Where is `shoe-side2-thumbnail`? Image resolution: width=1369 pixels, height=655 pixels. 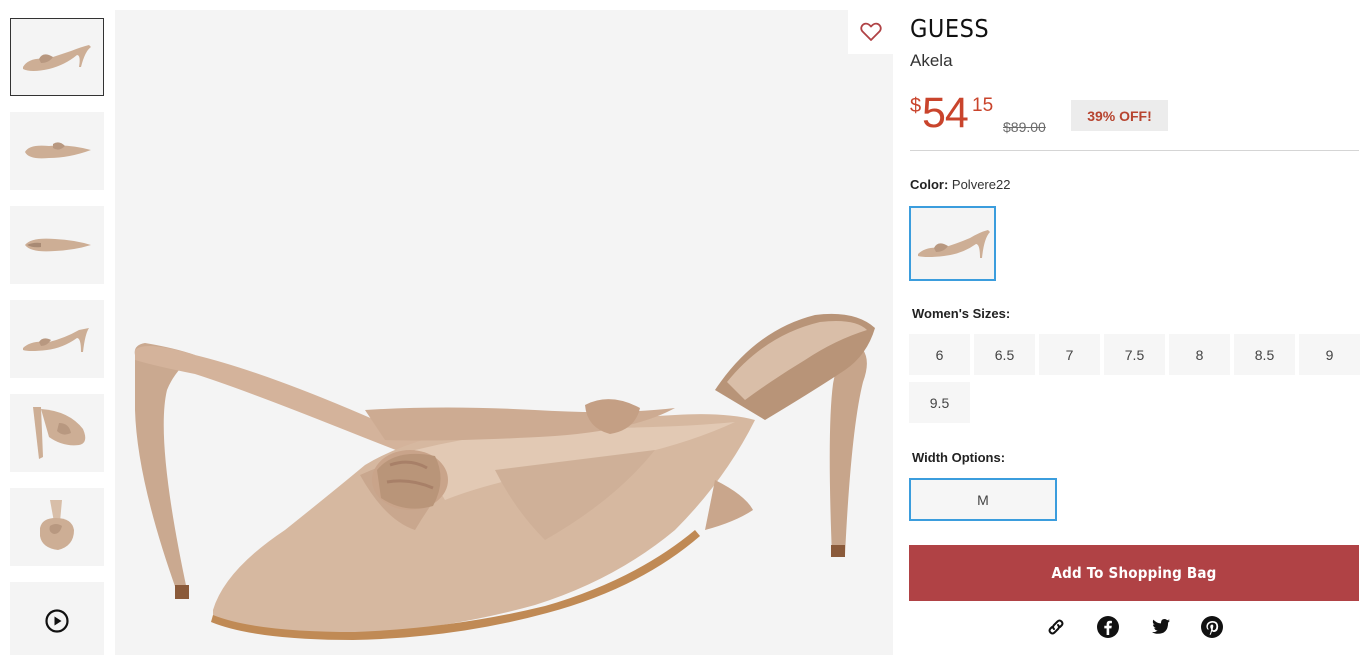
shoe-side2-thumbnail is located at coordinates (56, 340).